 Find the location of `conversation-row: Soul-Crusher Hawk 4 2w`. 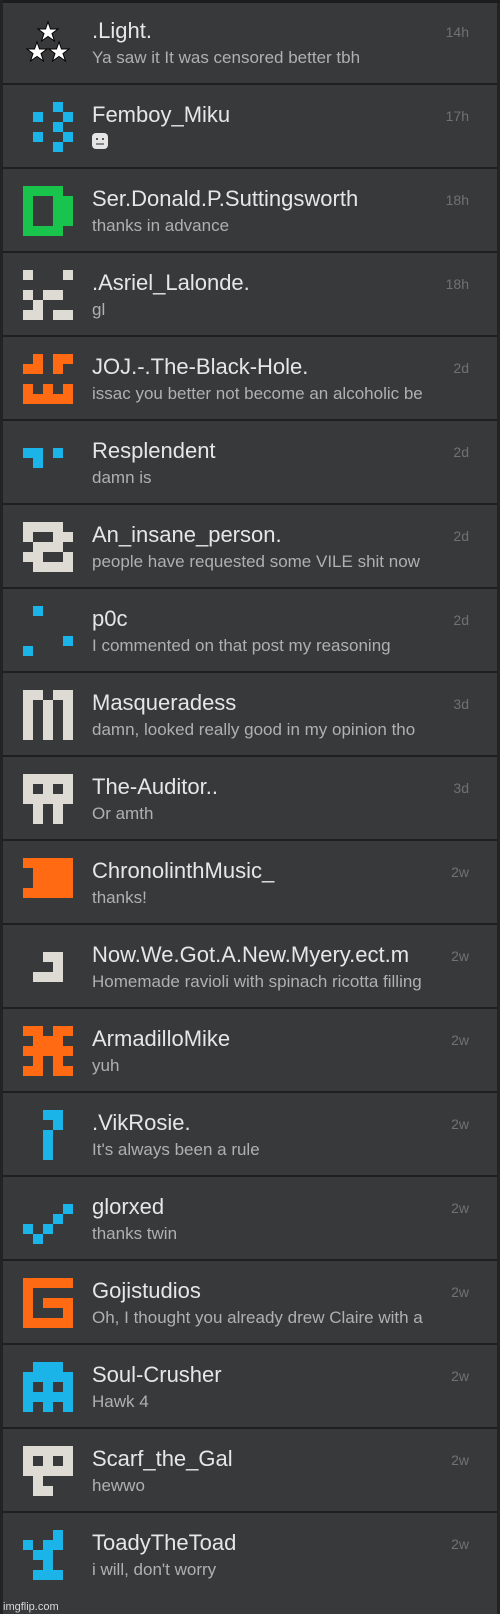

conversation-row: Soul-Crusher Hawk 4 2w is located at coordinates (250, 1388).